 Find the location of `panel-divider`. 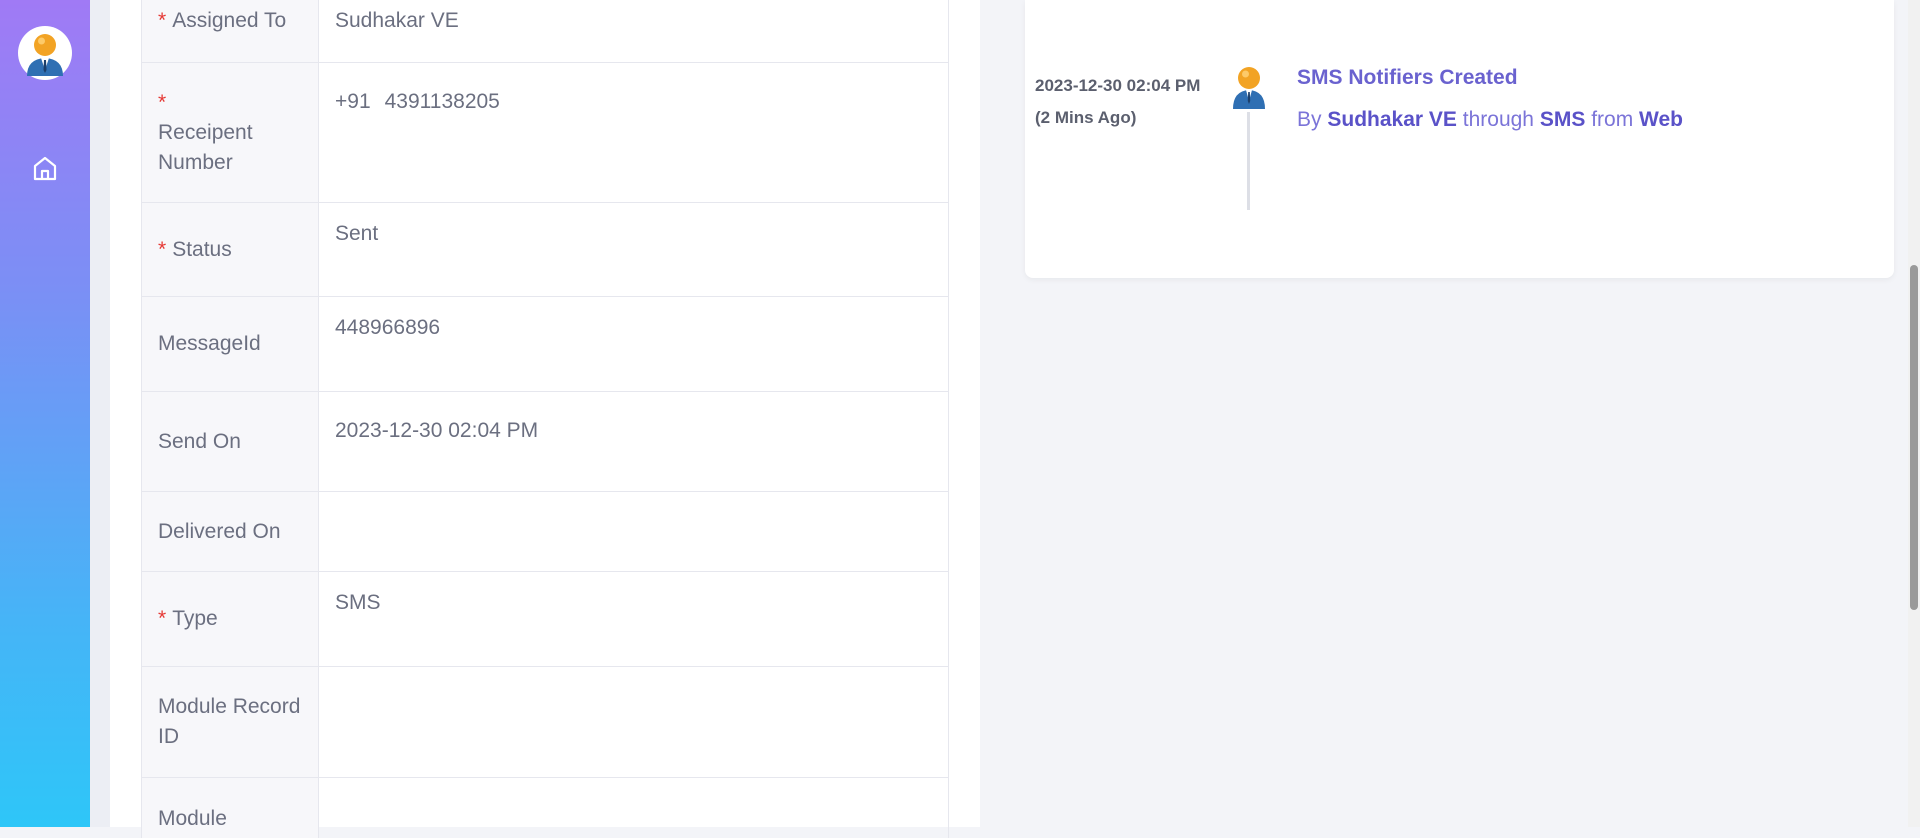

panel-divider is located at coordinates (1002, 413).